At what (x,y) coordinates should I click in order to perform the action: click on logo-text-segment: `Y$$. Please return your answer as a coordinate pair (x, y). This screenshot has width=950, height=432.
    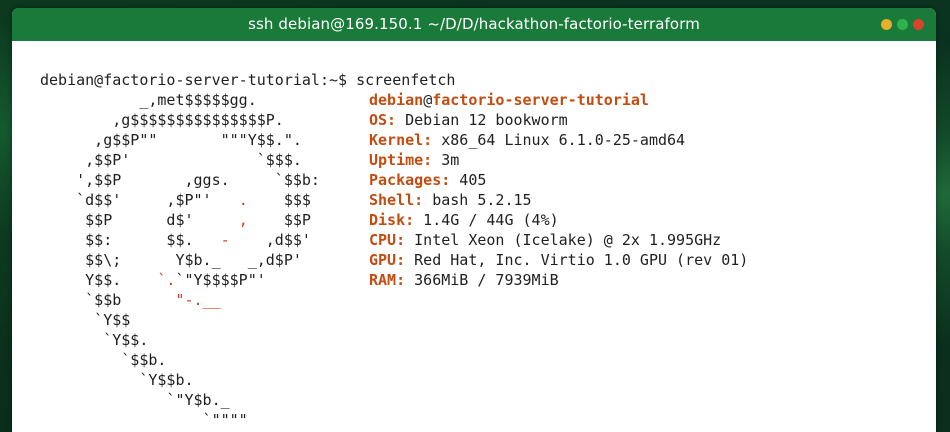
    Looking at the image, I should click on (85, 320).